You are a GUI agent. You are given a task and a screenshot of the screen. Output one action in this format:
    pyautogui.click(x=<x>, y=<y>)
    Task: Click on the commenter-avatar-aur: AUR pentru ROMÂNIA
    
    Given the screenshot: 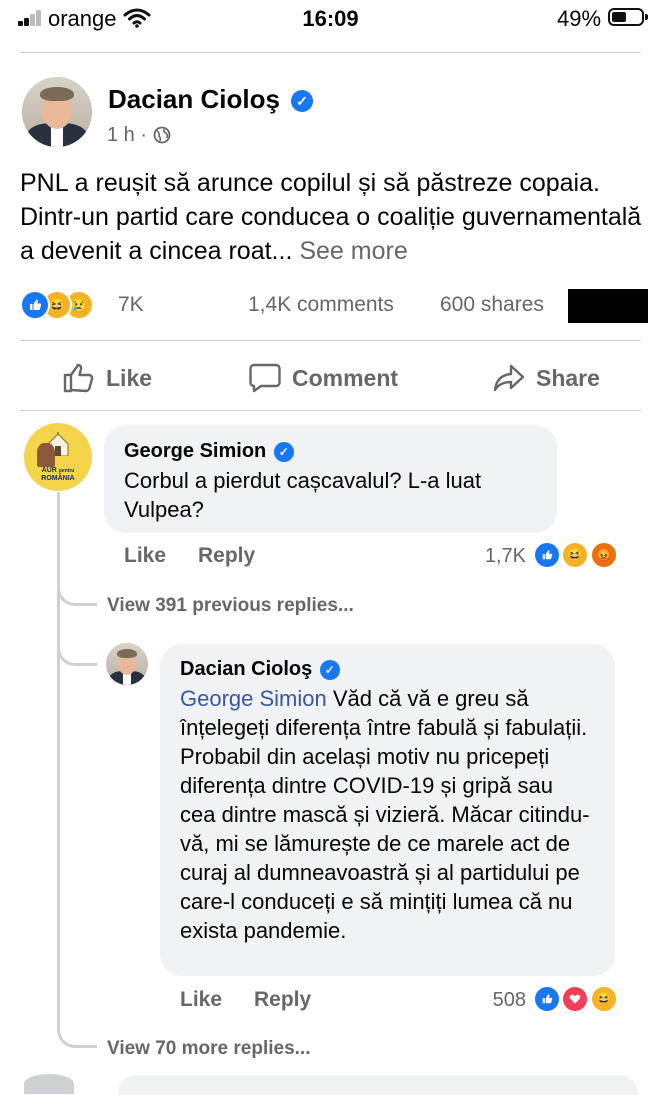 What is the action you would take?
    pyautogui.click(x=58, y=457)
    